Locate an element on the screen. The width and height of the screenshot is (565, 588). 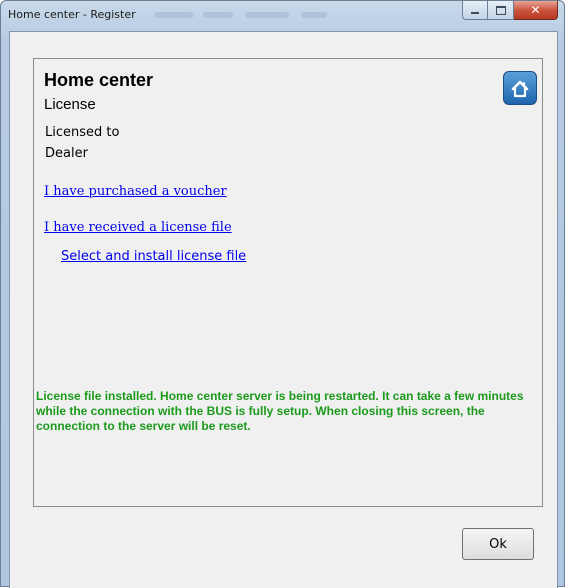
licensee-name: Dealer is located at coordinates (66, 153).